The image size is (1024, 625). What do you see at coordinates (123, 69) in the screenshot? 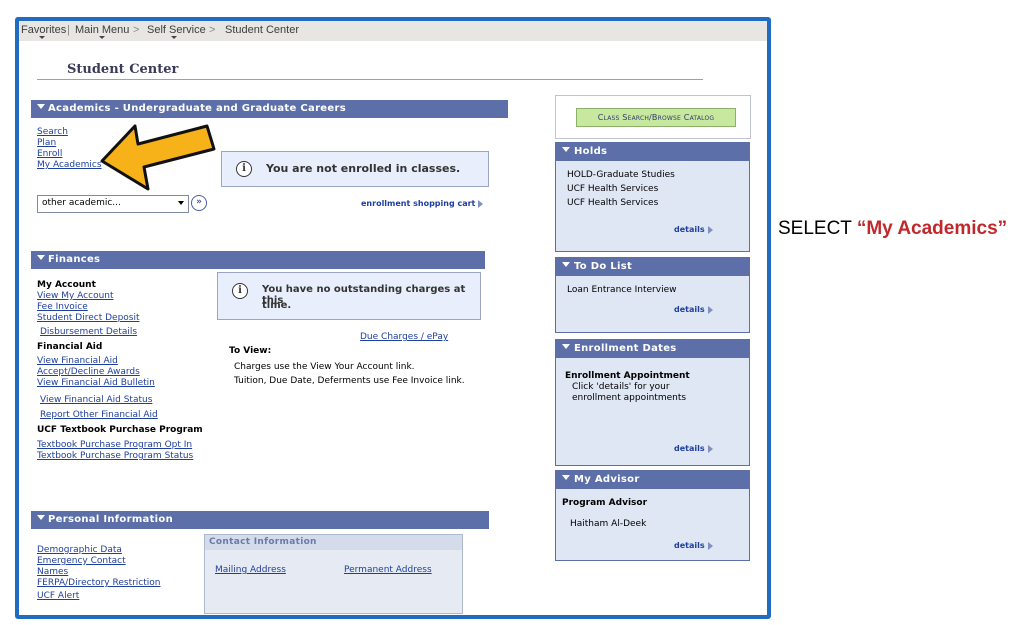
I see `page-title: Student Center` at bounding box center [123, 69].